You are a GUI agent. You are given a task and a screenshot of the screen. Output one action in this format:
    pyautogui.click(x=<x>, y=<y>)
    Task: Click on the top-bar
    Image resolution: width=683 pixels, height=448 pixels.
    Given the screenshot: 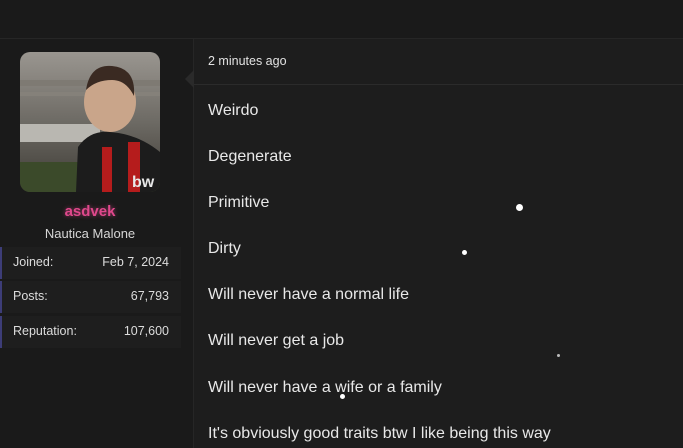 What is the action you would take?
    pyautogui.click(x=341, y=19)
    